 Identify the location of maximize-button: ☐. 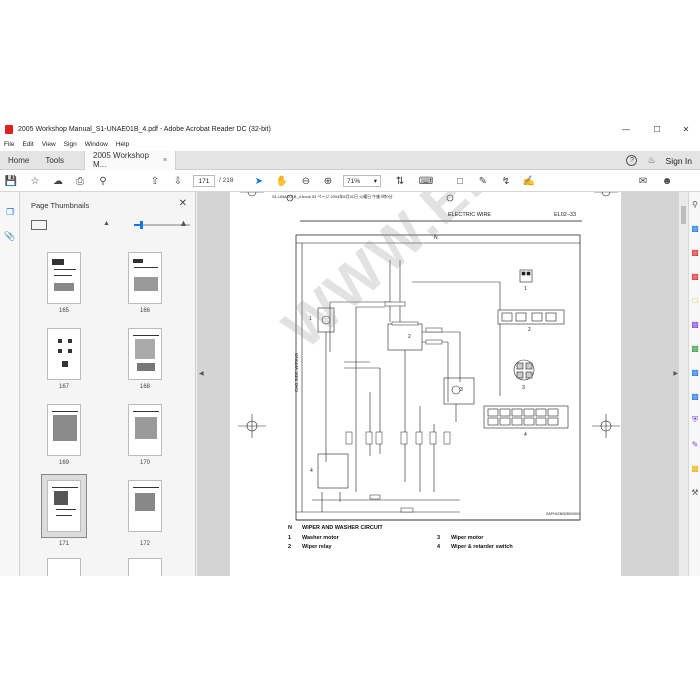
(657, 129).